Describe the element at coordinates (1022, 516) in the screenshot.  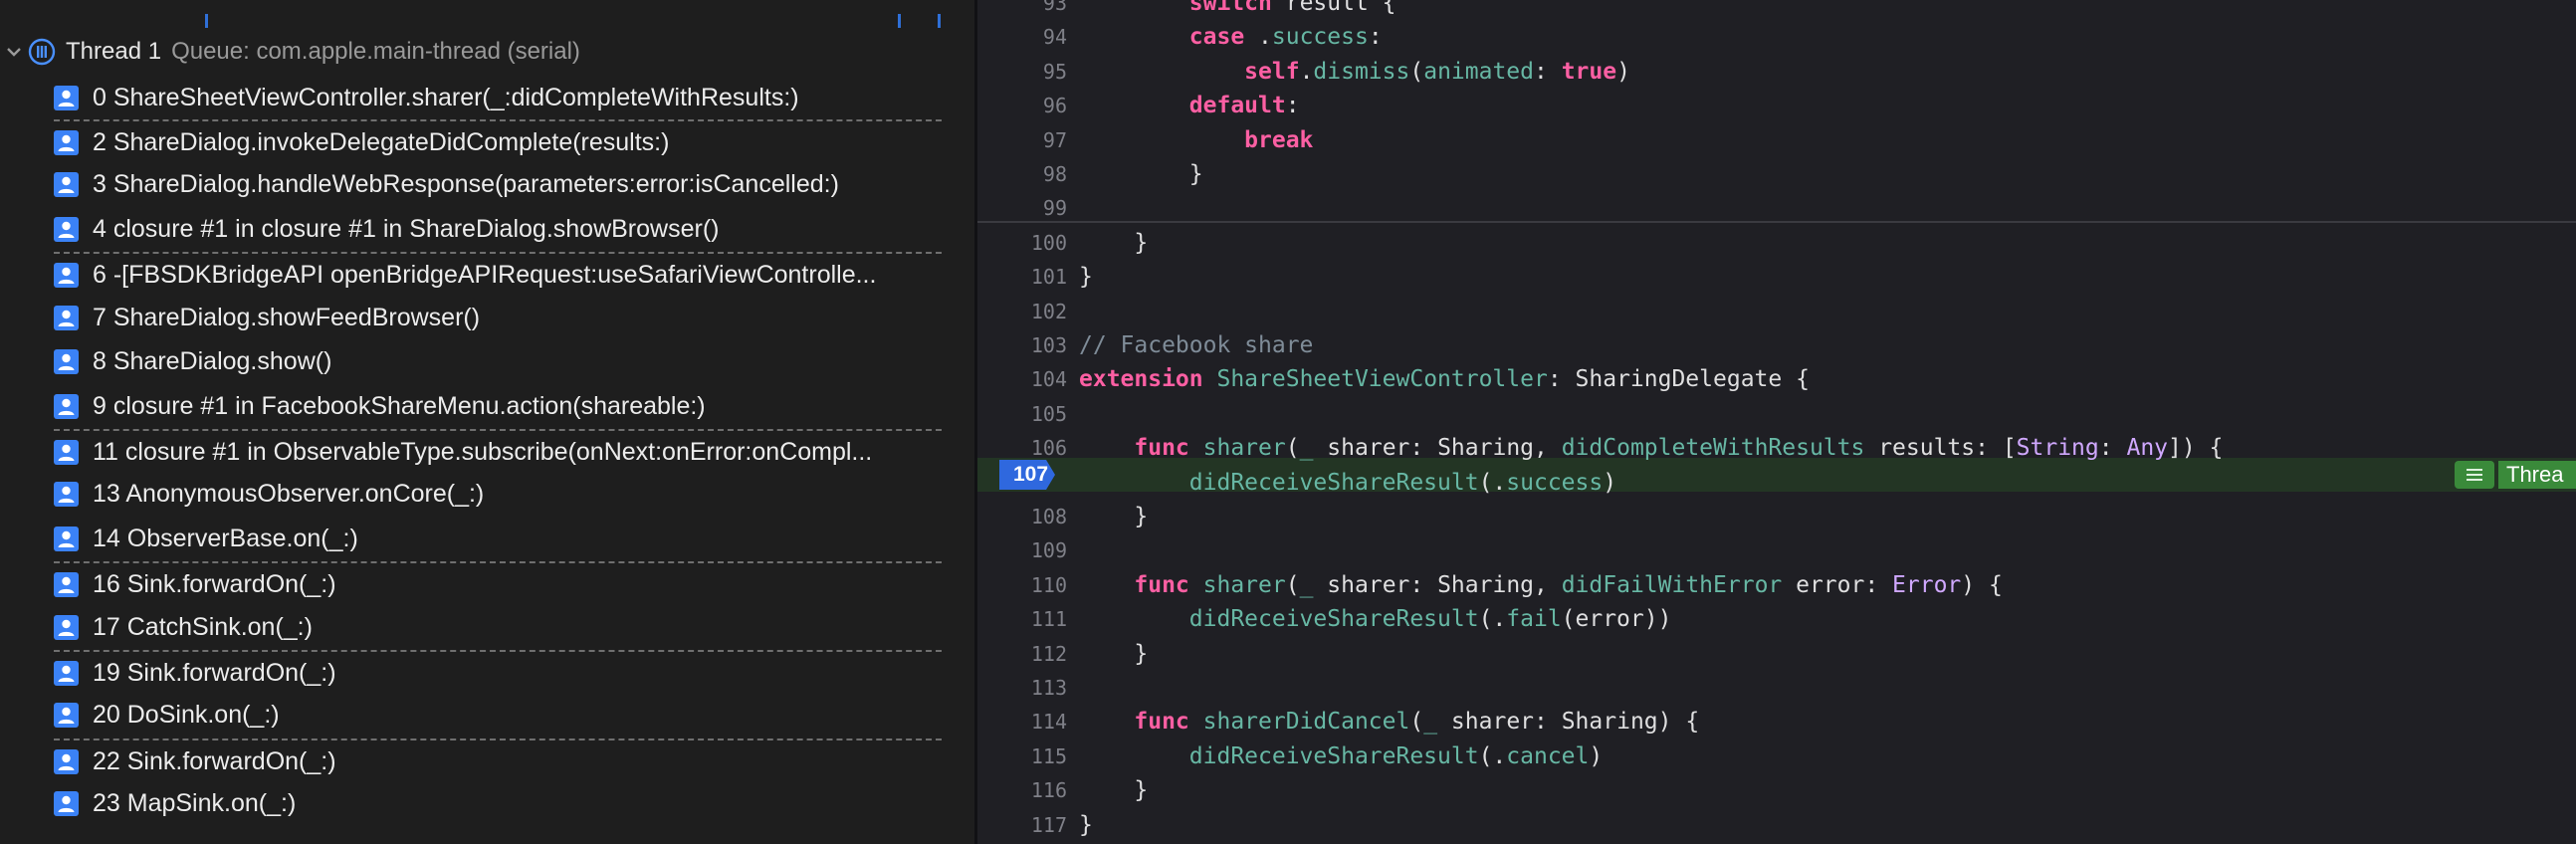
I see `line-number: 108` at that location.